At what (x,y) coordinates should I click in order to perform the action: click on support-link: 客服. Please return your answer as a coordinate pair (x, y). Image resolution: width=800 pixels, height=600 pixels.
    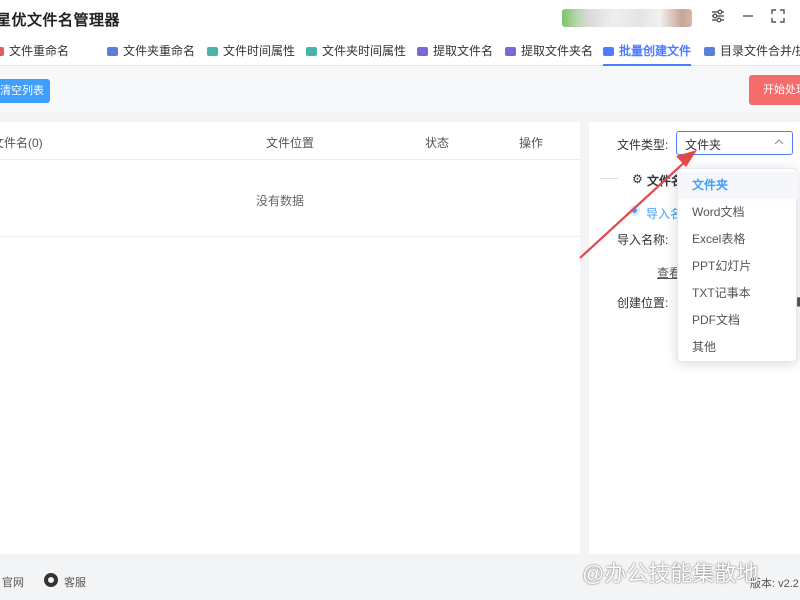
    Looking at the image, I should click on (75, 582).